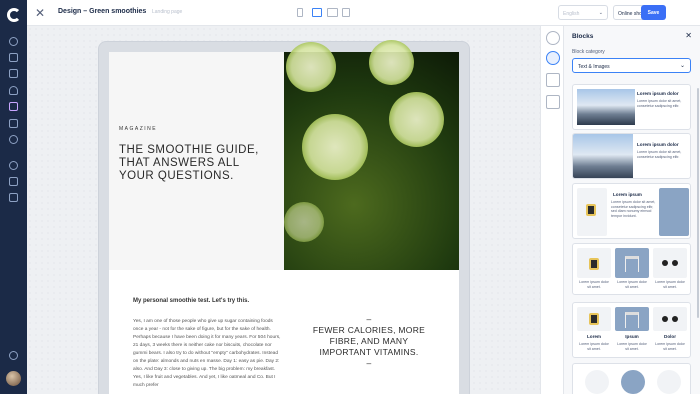 This screenshot has width=700, height=394. What do you see at coordinates (631, 65) in the screenshot?
I see `category-select: Text & Images ⌄` at bounding box center [631, 65].